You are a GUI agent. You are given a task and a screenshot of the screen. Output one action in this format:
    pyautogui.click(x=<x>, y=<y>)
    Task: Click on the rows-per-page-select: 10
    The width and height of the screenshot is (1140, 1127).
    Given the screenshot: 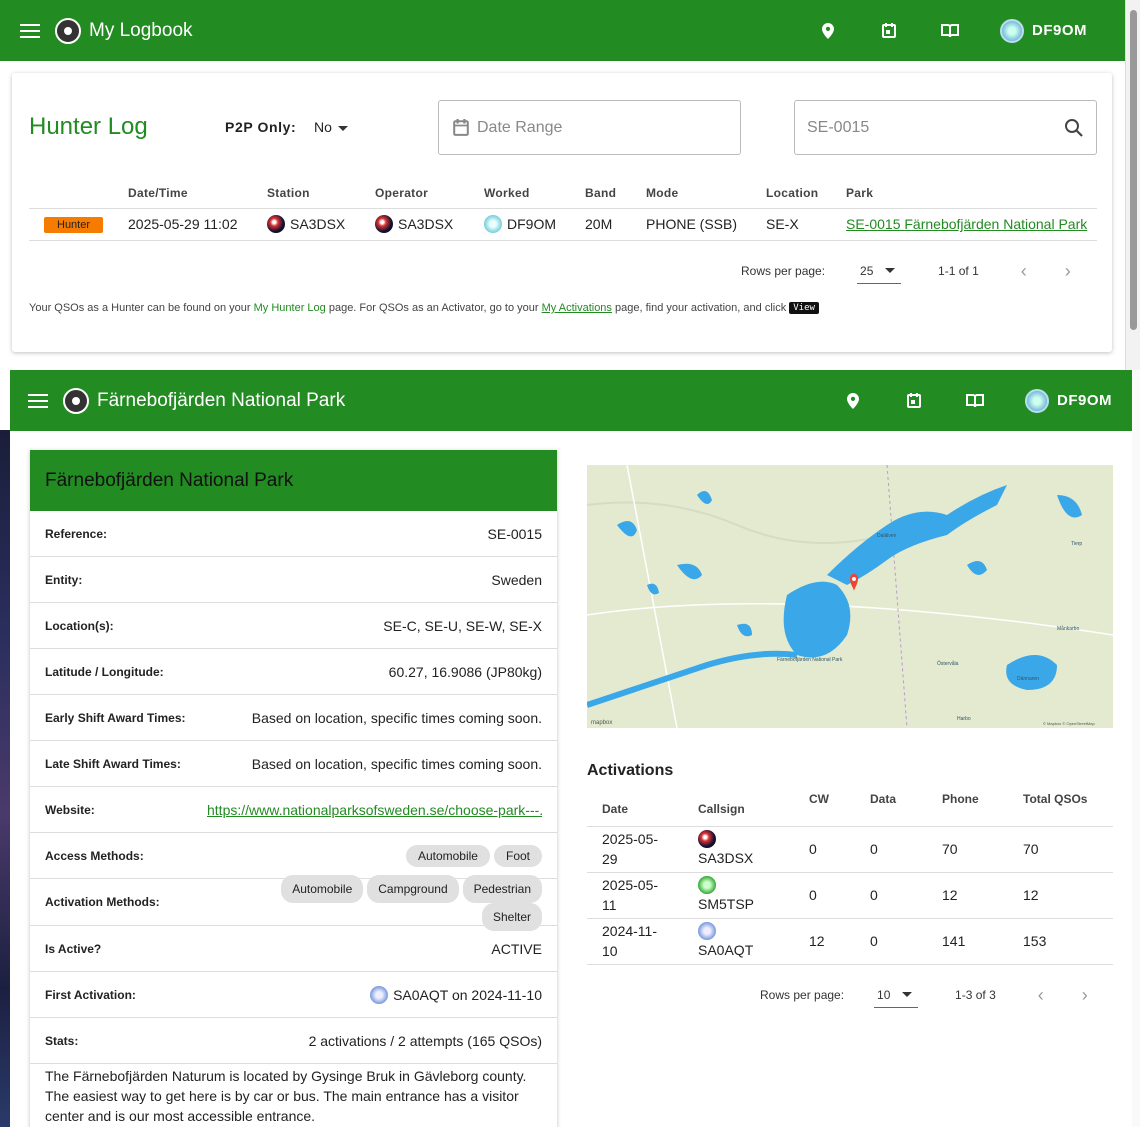 What is the action you would take?
    pyautogui.click(x=896, y=995)
    